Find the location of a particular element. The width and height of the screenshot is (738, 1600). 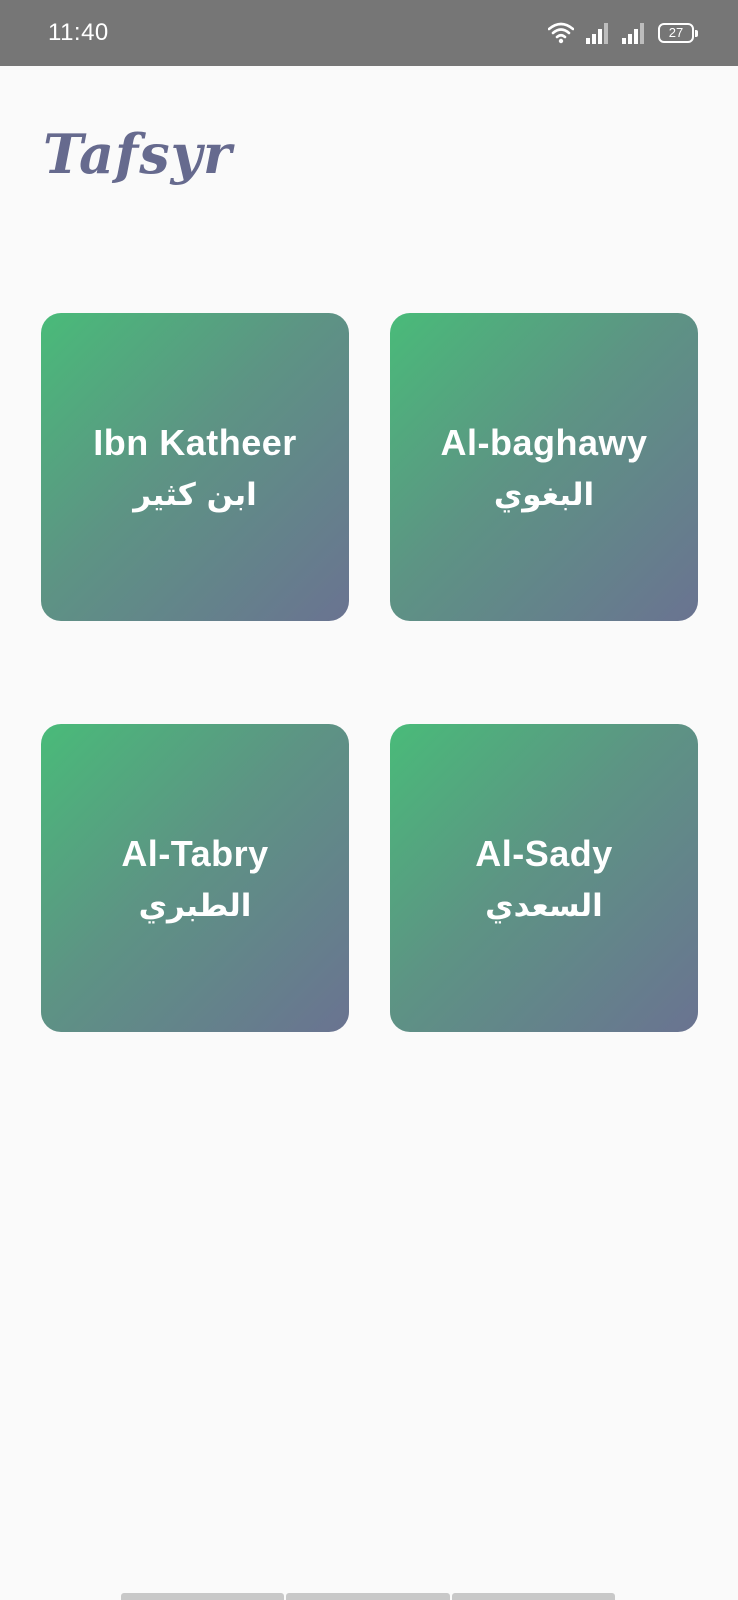

battery-icon: 27 is located at coordinates (678, 33).